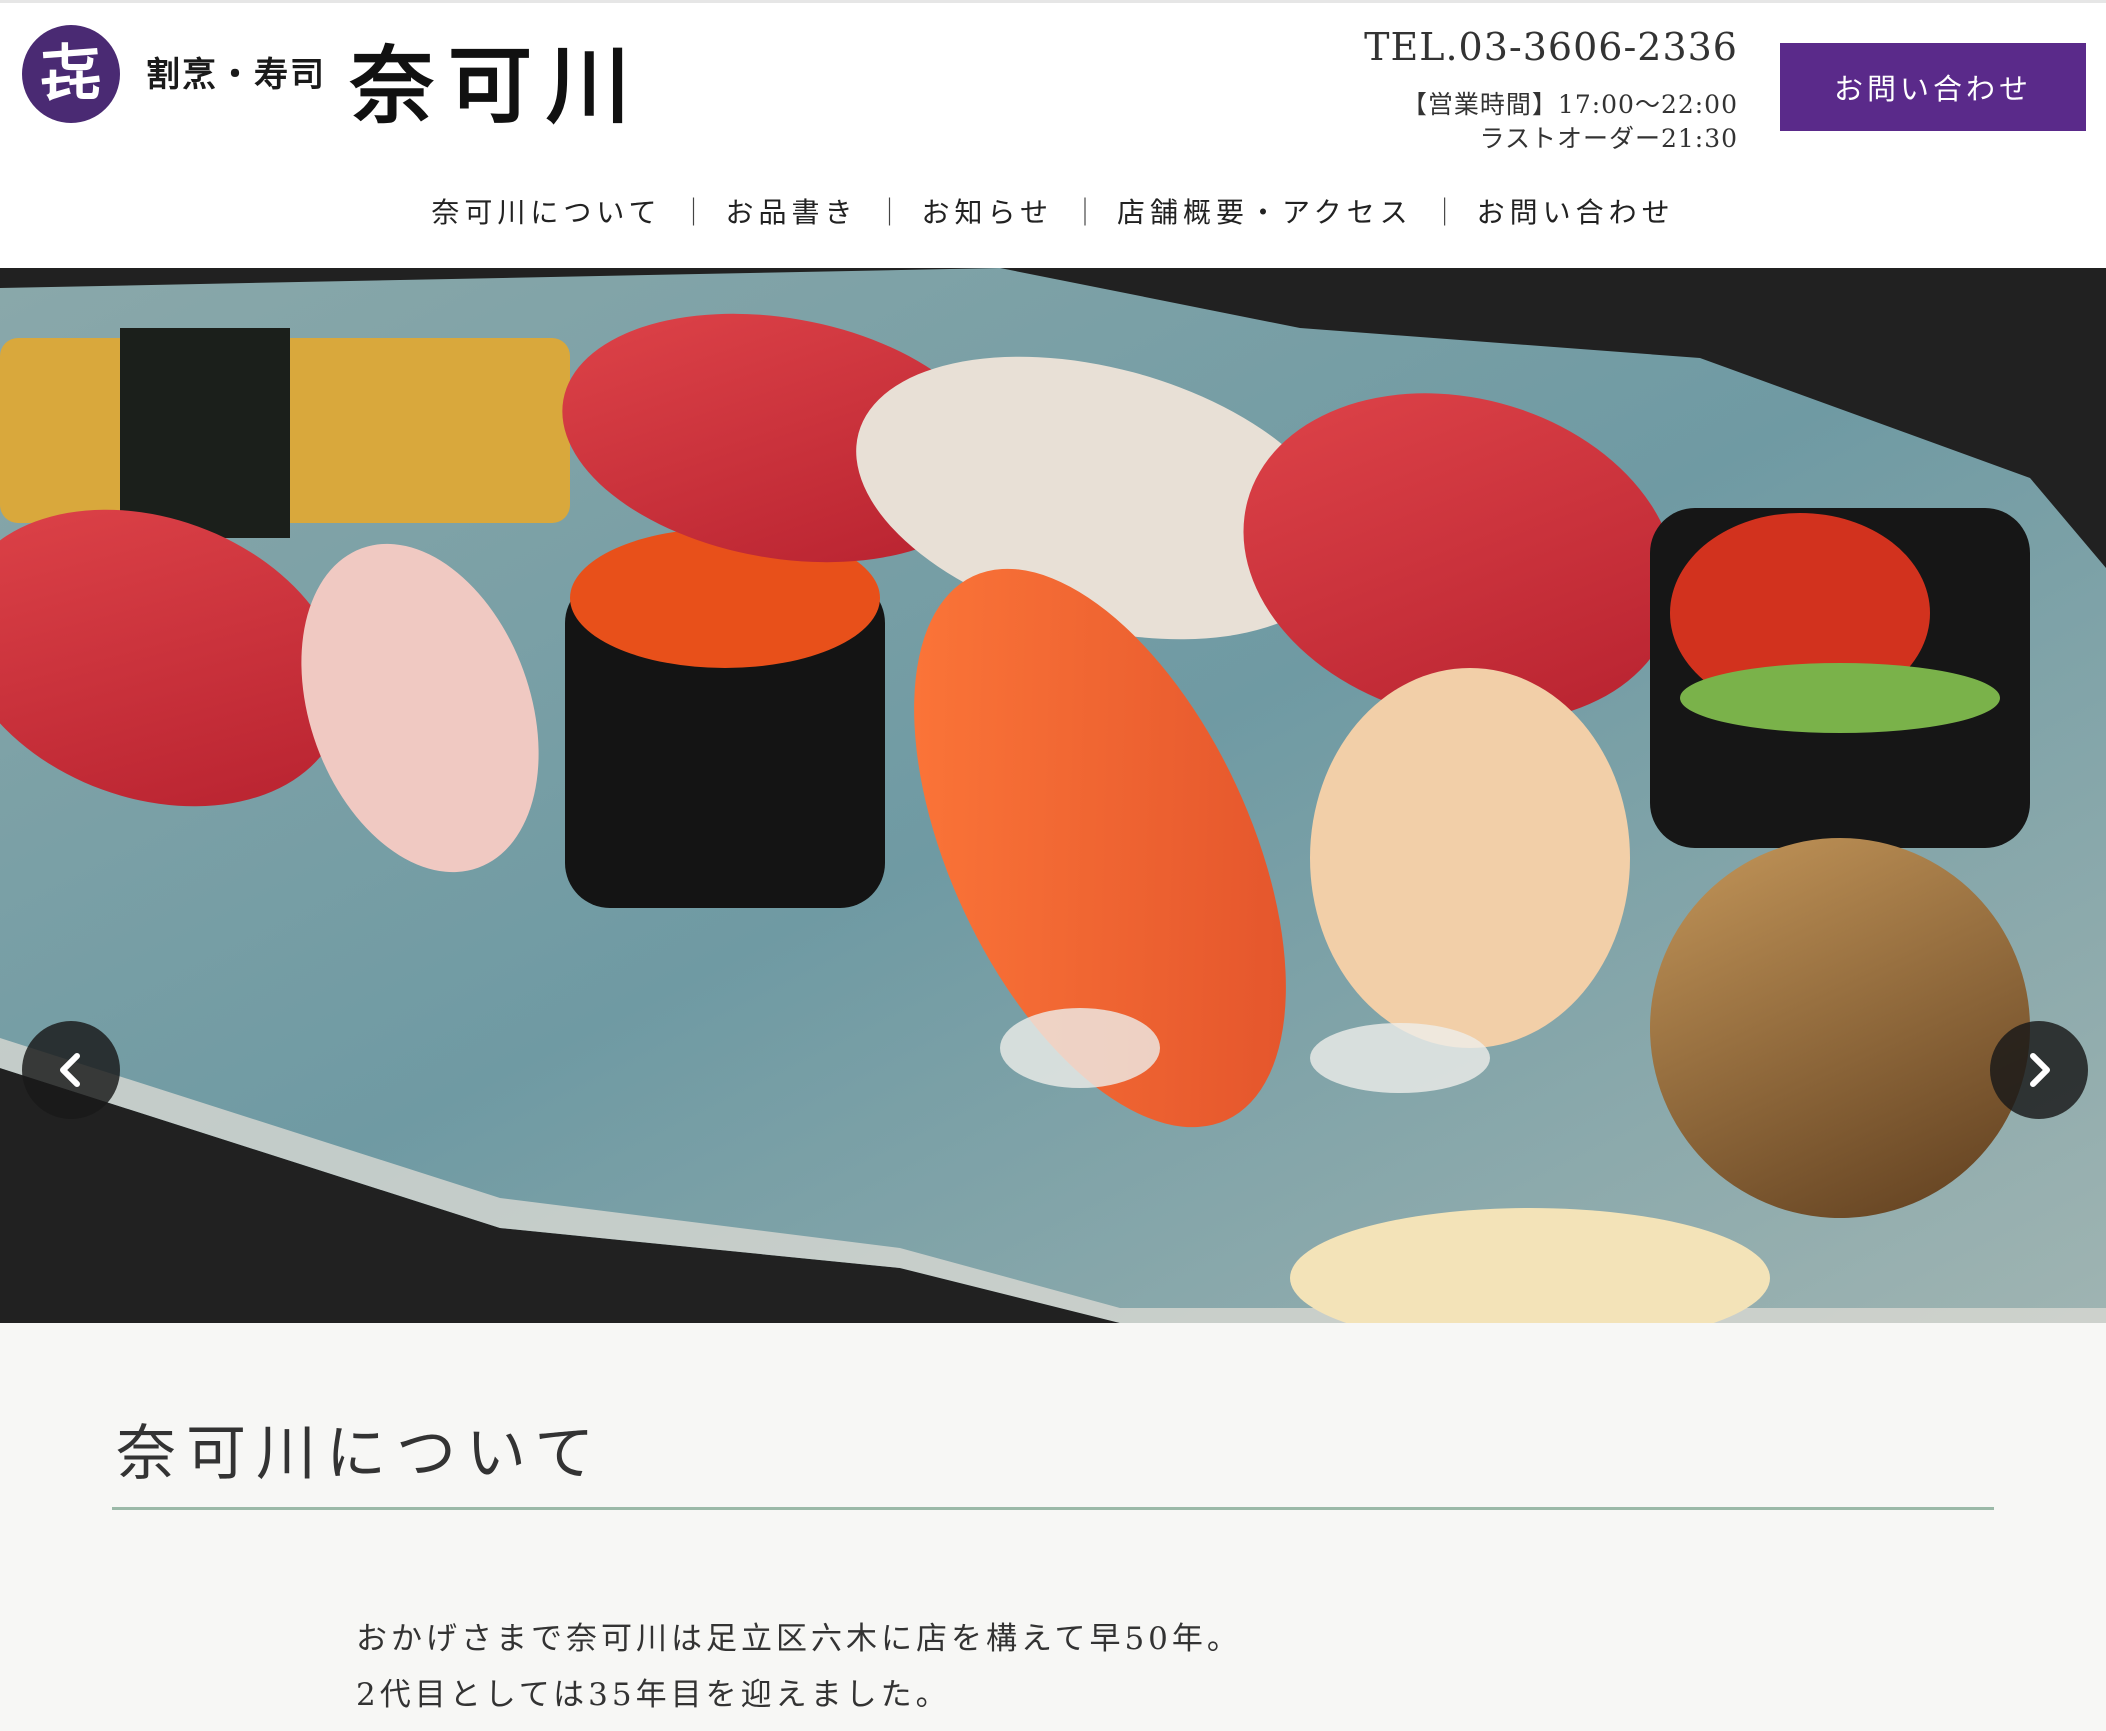  Describe the element at coordinates (653, 1695) in the screenshot. I see `about-paragraph-2: 2代目としては35年目を迎えました。` at that location.